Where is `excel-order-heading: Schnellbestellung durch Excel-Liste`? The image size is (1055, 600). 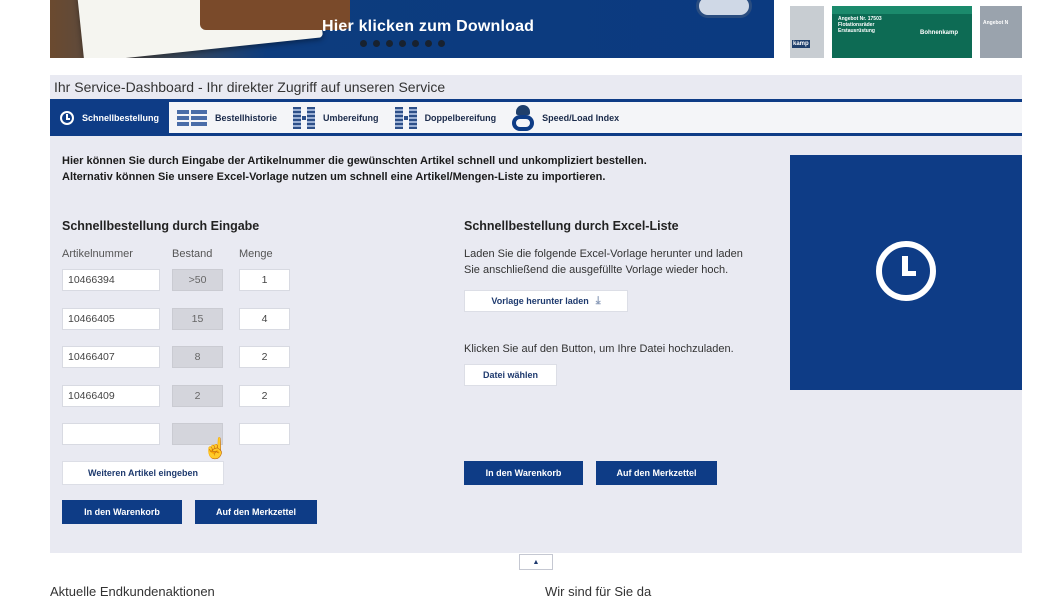 excel-order-heading: Schnellbestellung durch Excel-Liste is located at coordinates (571, 226).